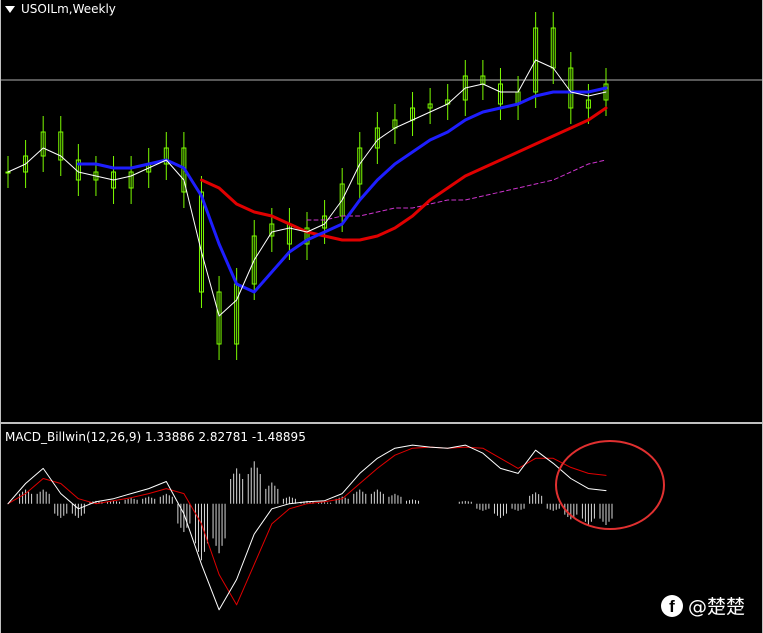 The image size is (763, 633). I want to click on pane-divider, so click(381, 423).